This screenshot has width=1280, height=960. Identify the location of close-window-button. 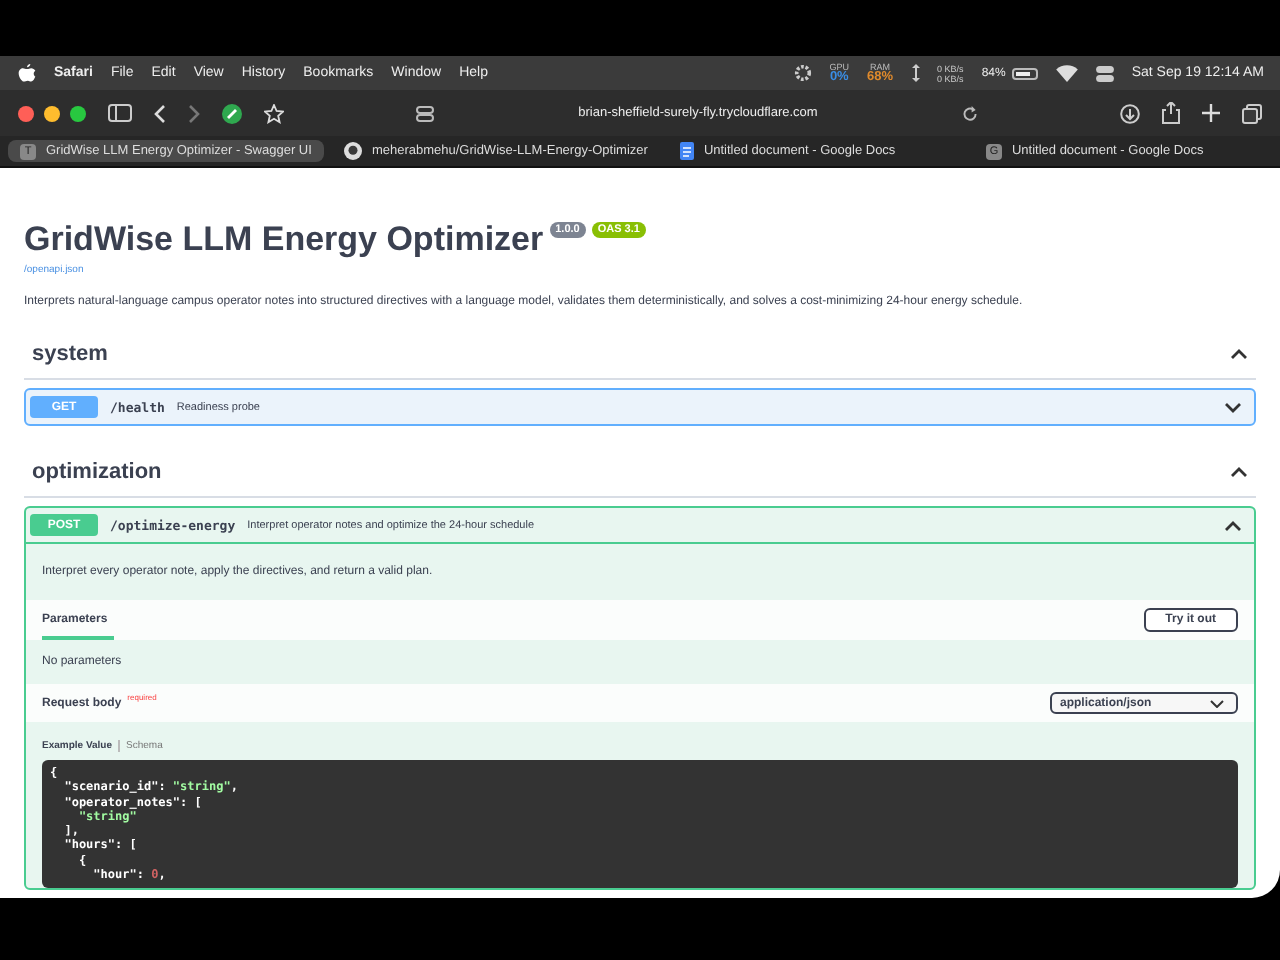
(26, 113).